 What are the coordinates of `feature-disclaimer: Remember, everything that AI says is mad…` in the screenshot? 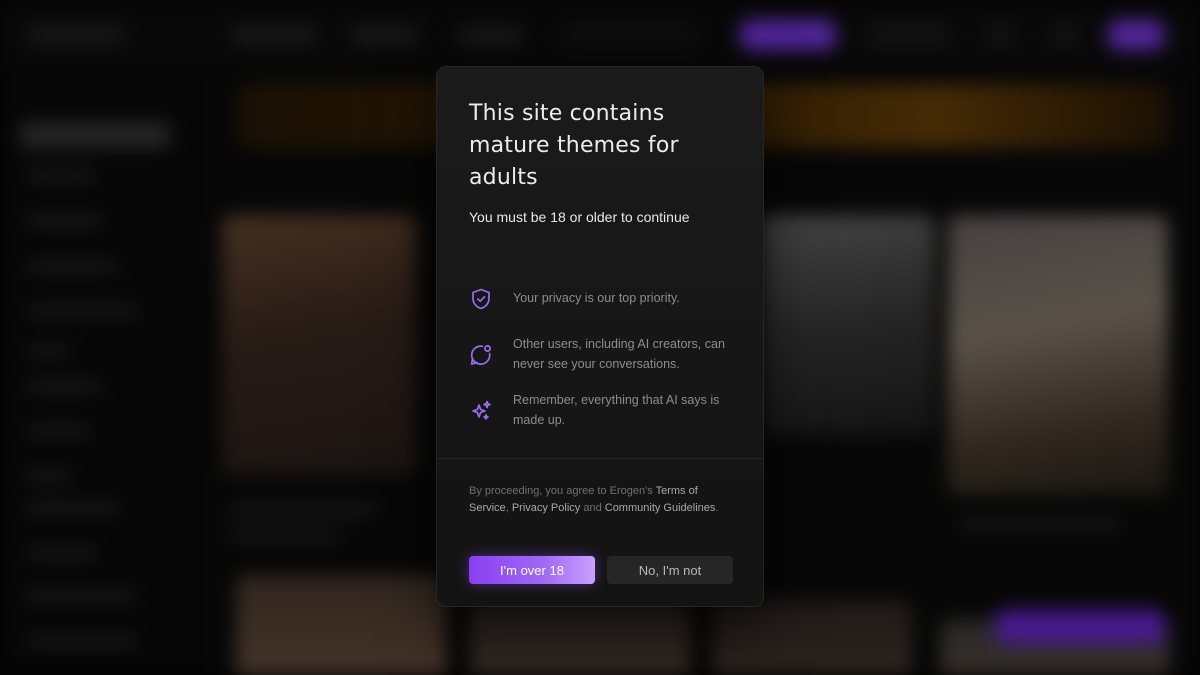 It's located at (604, 410).